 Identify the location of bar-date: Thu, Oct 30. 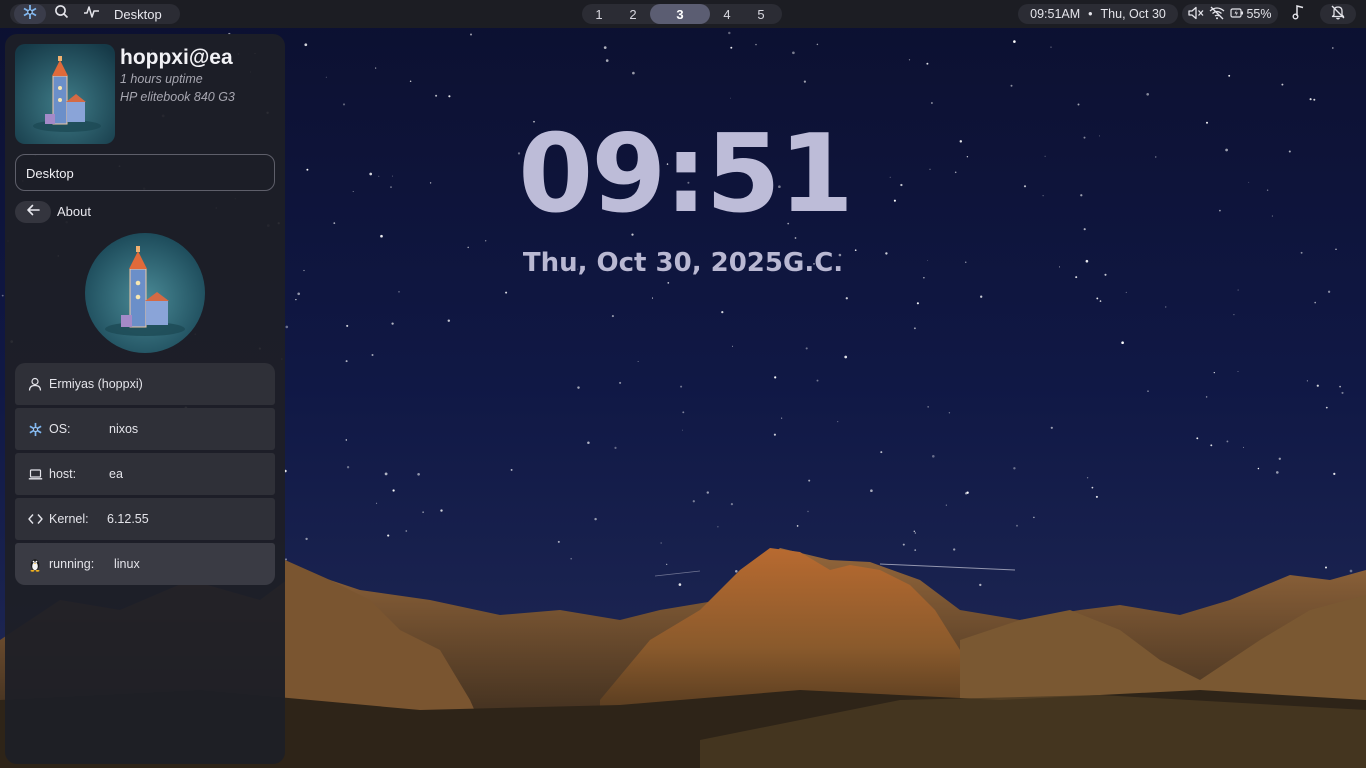
(1133, 14).